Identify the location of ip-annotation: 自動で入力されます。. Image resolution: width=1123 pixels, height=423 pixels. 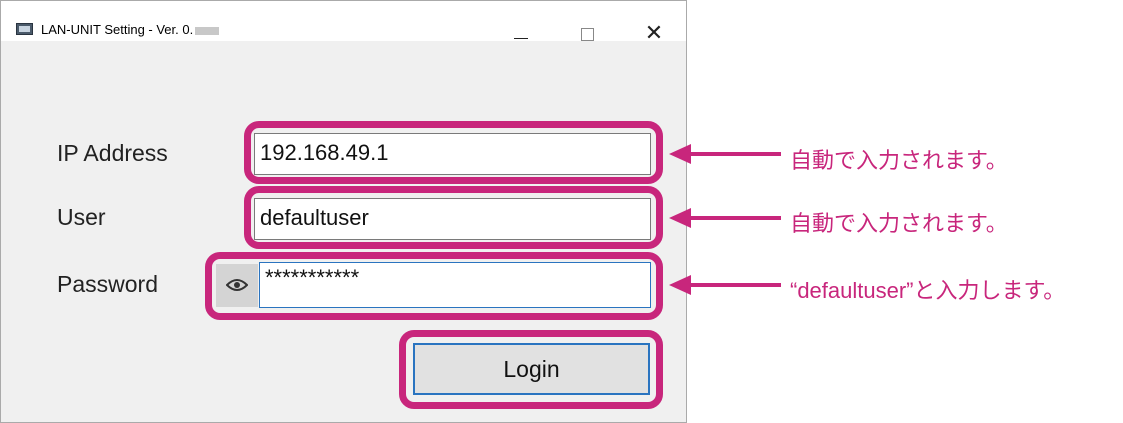
(899, 160).